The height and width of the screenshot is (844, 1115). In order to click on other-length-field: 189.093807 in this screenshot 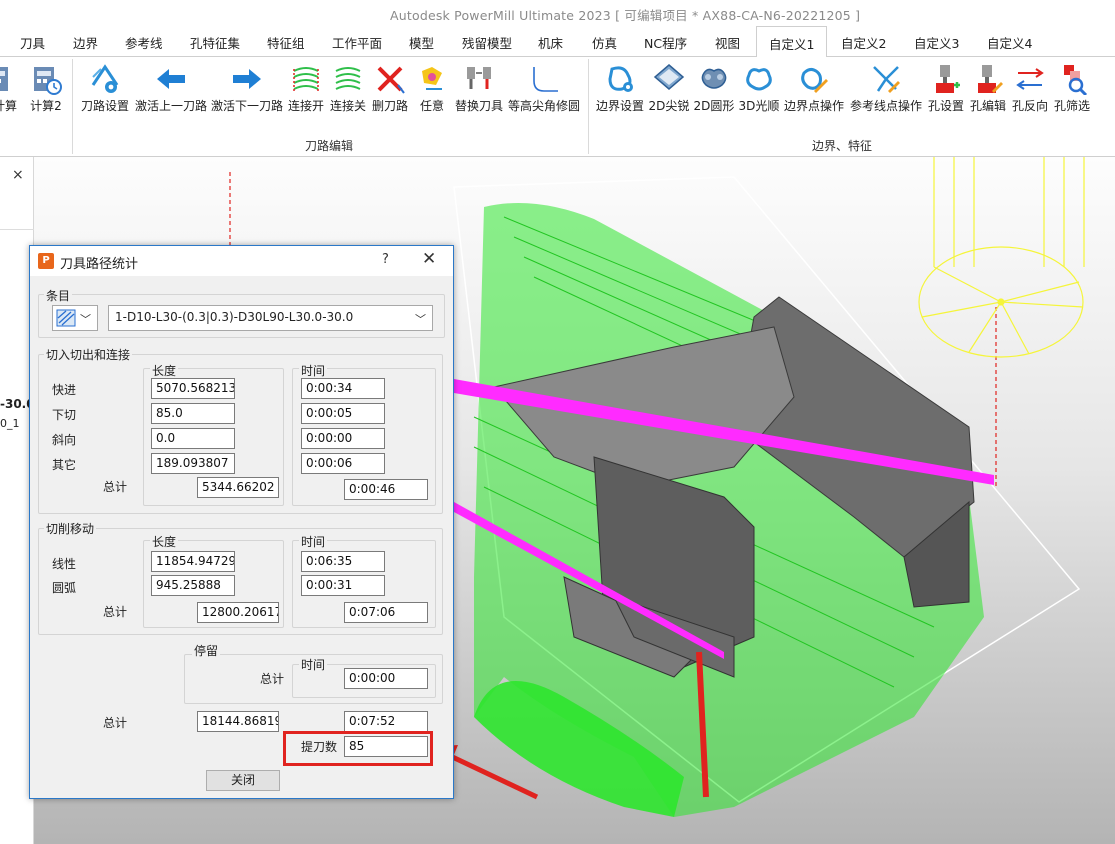, I will do `click(193, 463)`.